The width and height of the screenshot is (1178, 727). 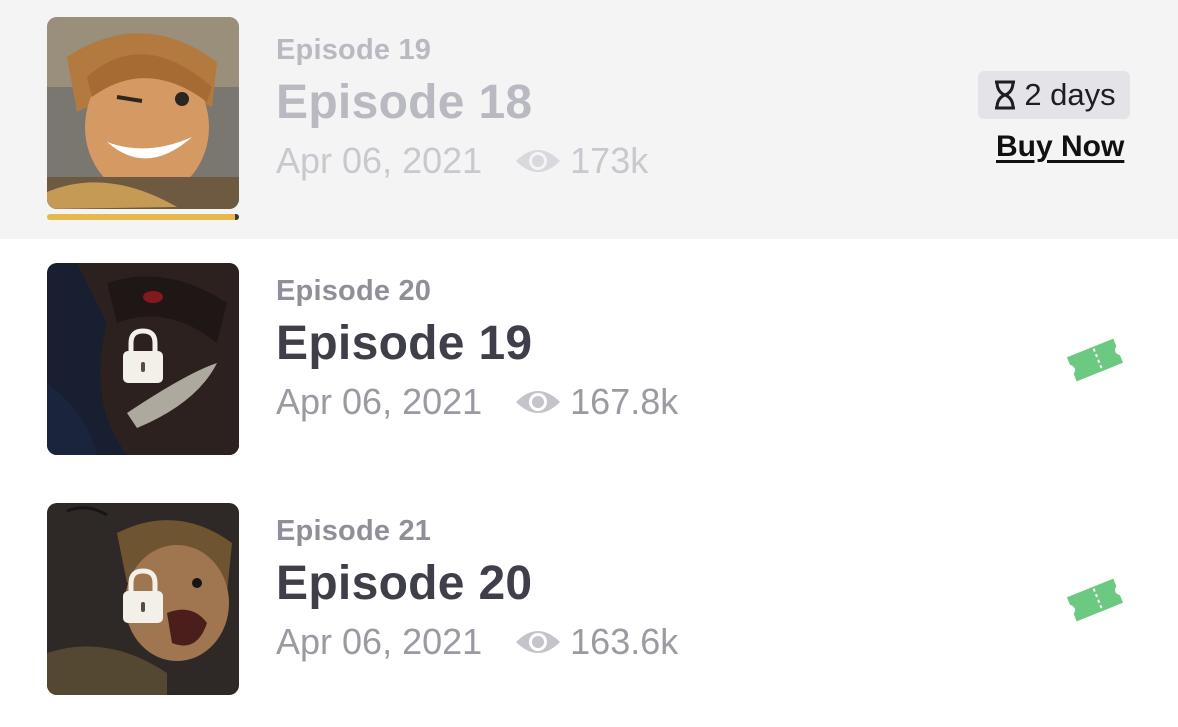 What do you see at coordinates (1070, 94) in the screenshot?
I see `timer-label: 2 days` at bounding box center [1070, 94].